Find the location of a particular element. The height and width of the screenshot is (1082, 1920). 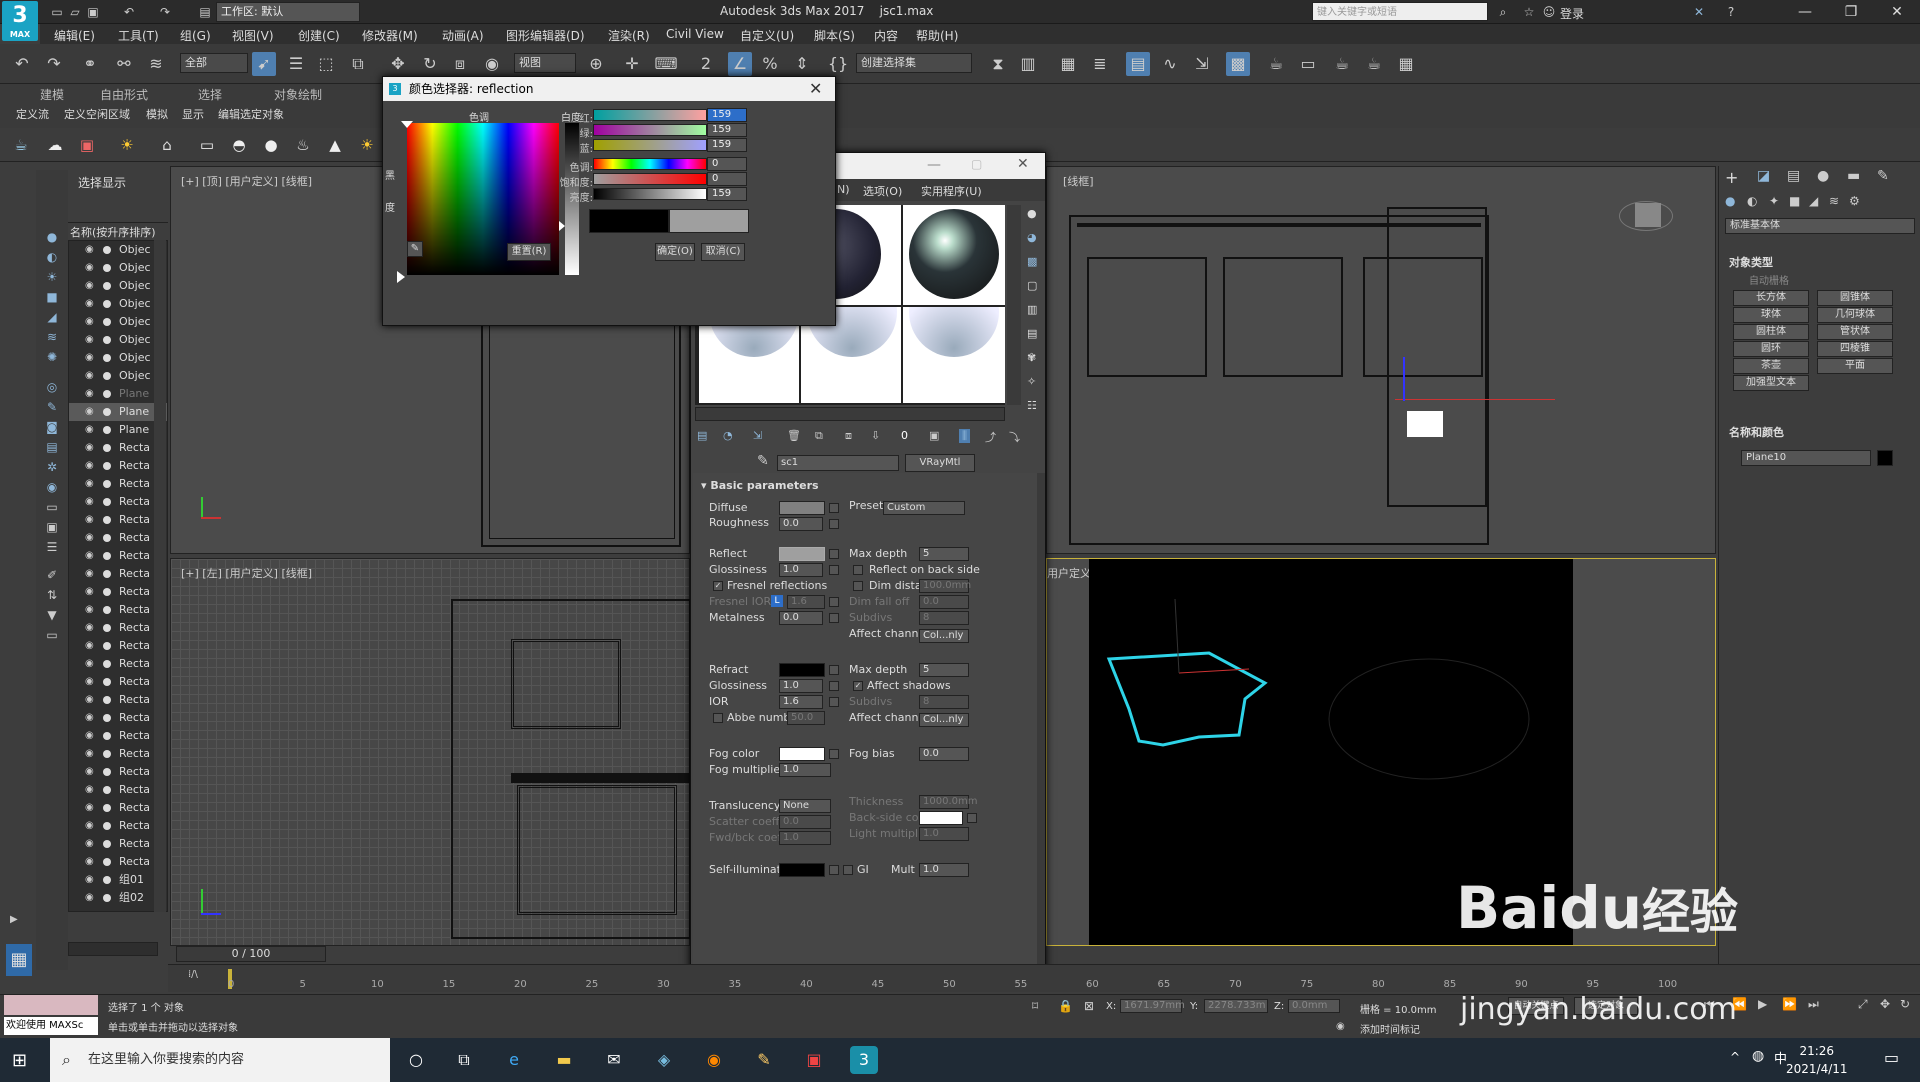

cloud-icon: ☁ is located at coordinates (55, 145).